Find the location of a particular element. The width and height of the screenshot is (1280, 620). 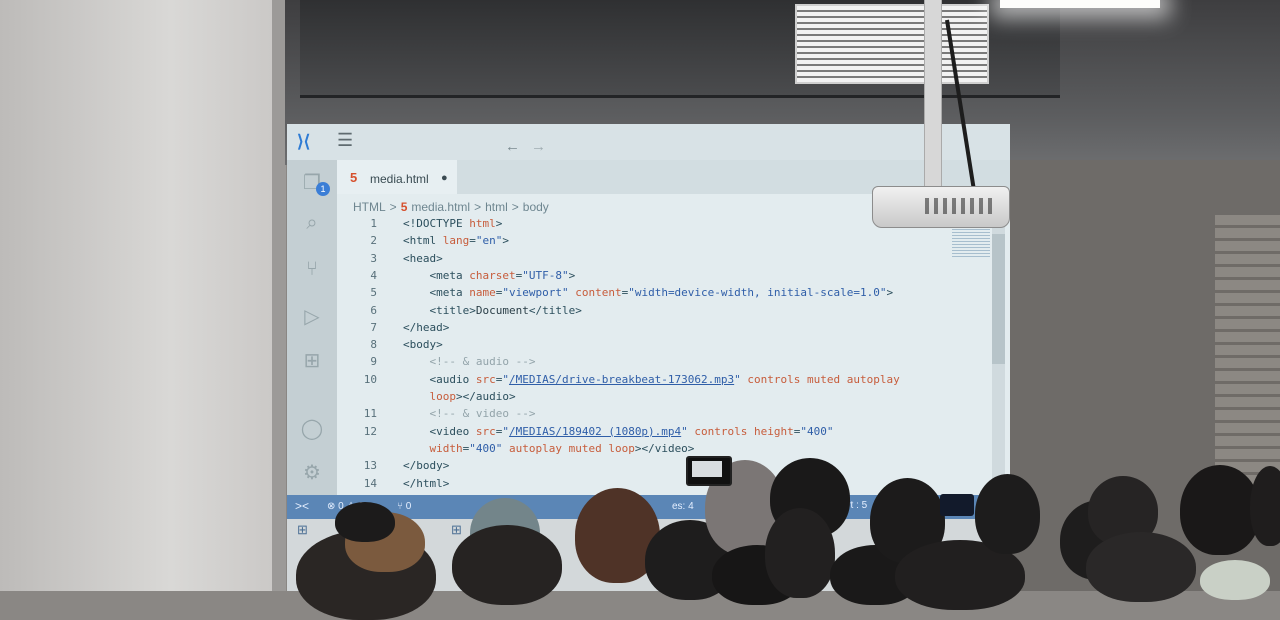

line-number: 7 is located at coordinates (373, 327).